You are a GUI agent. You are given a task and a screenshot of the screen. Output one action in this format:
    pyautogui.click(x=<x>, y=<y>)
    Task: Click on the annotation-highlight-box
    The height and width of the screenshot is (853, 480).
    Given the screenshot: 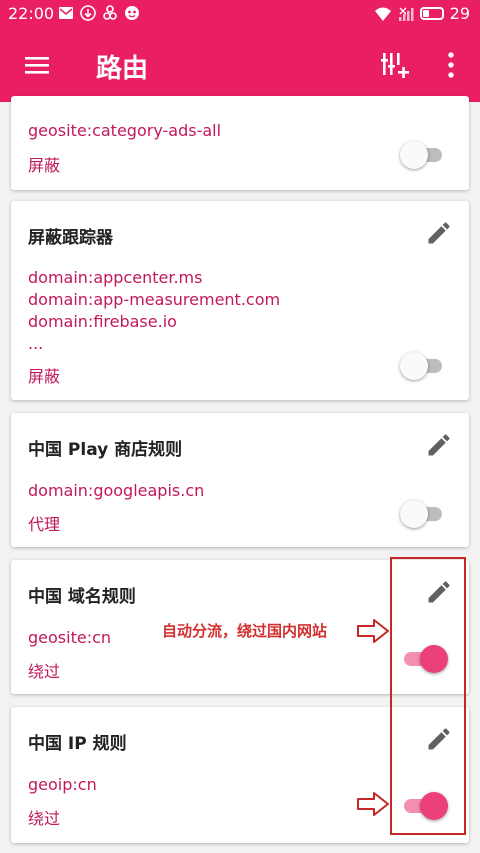 What is the action you would take?
    pyautogui.click(x=428, y=696)
    